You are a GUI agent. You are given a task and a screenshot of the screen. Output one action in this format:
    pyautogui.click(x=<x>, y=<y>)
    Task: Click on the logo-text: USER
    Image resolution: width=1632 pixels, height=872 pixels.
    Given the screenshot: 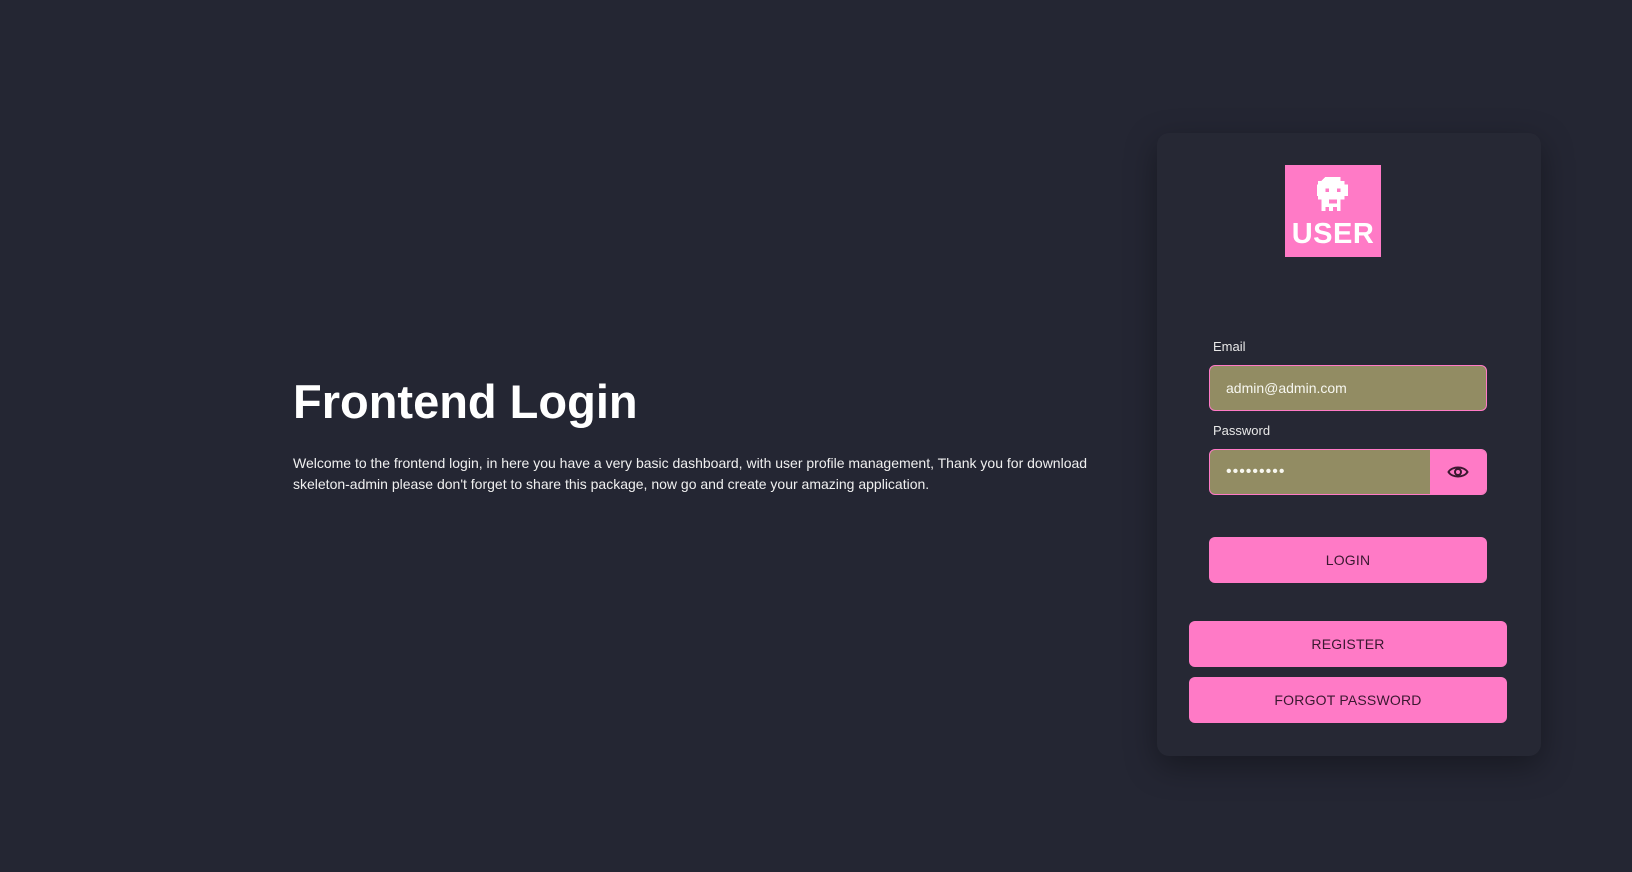 What is the action you would take?
    pyautogui.click(x=1333, y=234)
    